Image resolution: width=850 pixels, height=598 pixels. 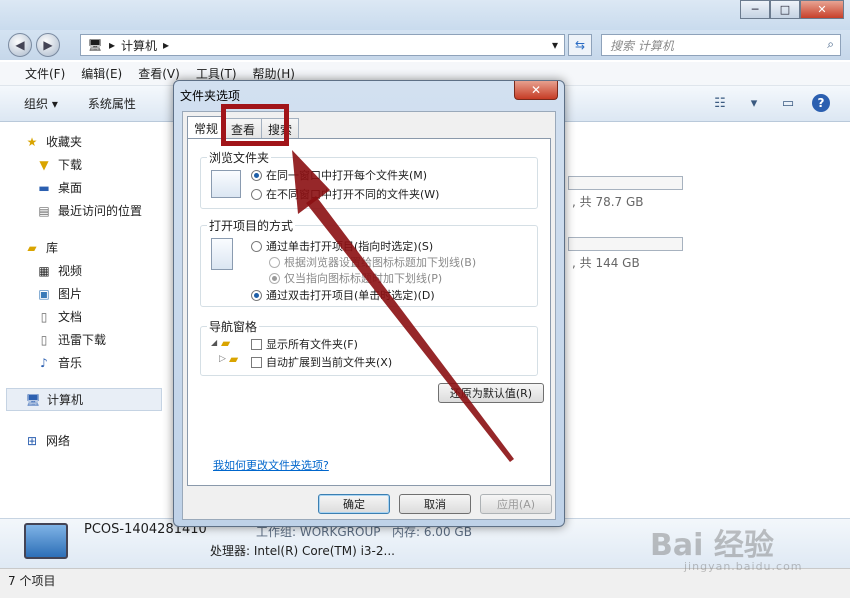 I want to click on option-label: 显示所有文件夹(F), so click(x=312, y=344).